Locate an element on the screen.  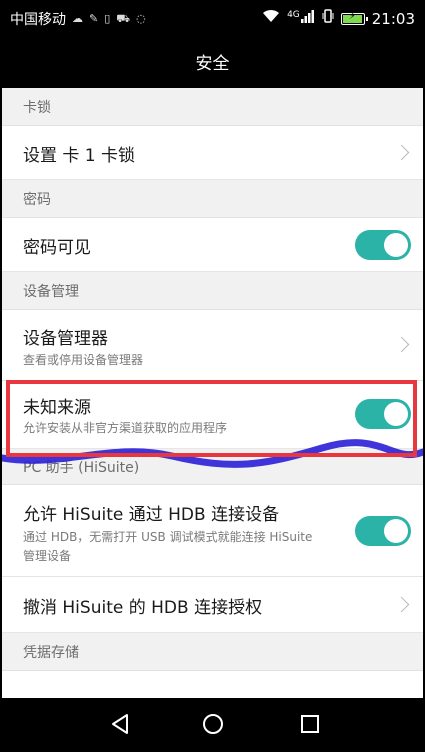
revoke-hdb-label: 撤消 HiSuite 的 HDB 连接授权 is located at coordinates (143, 608).